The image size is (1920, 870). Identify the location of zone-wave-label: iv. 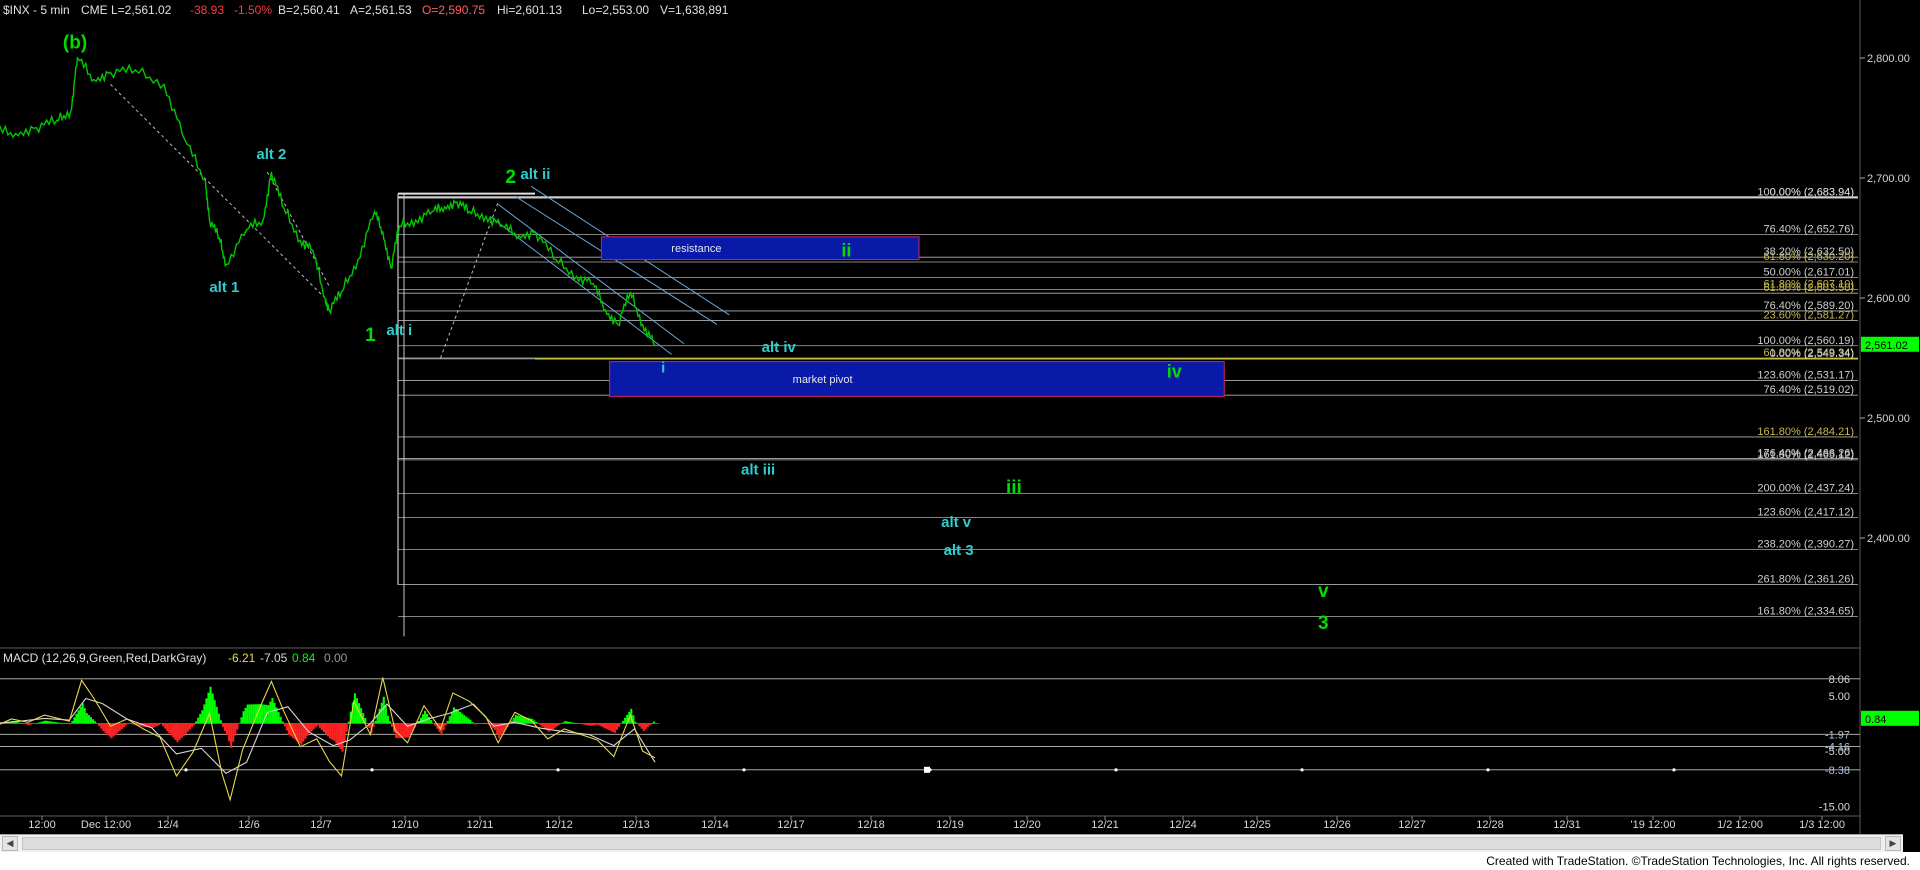
(1174, 372).